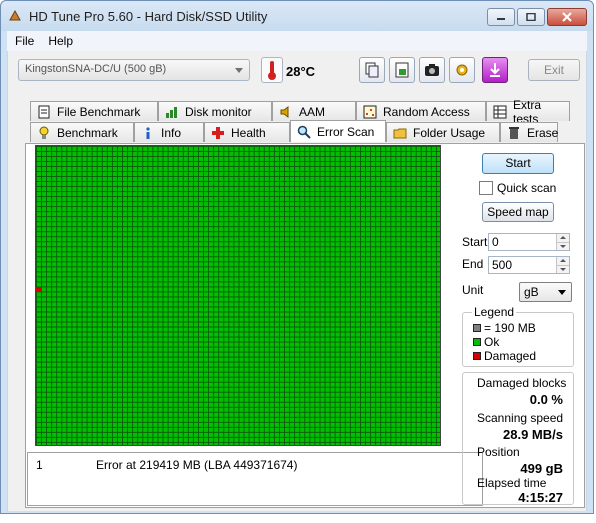 This screenshot has width=596, height=523. I want to click on settings-icon, so click(462, 70).